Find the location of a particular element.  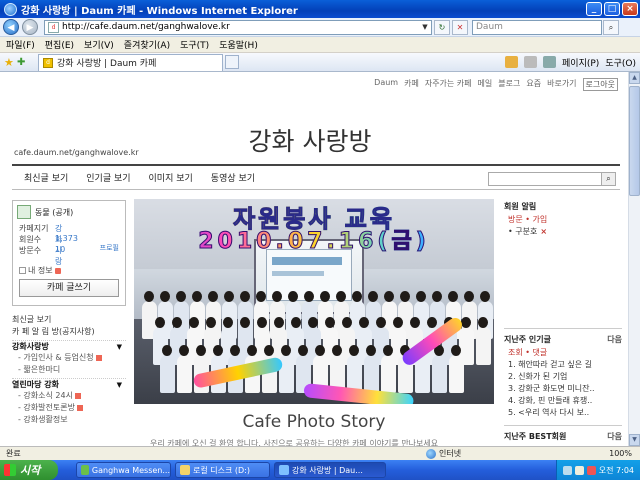

volume-icon is located at coordinates (579, 470).